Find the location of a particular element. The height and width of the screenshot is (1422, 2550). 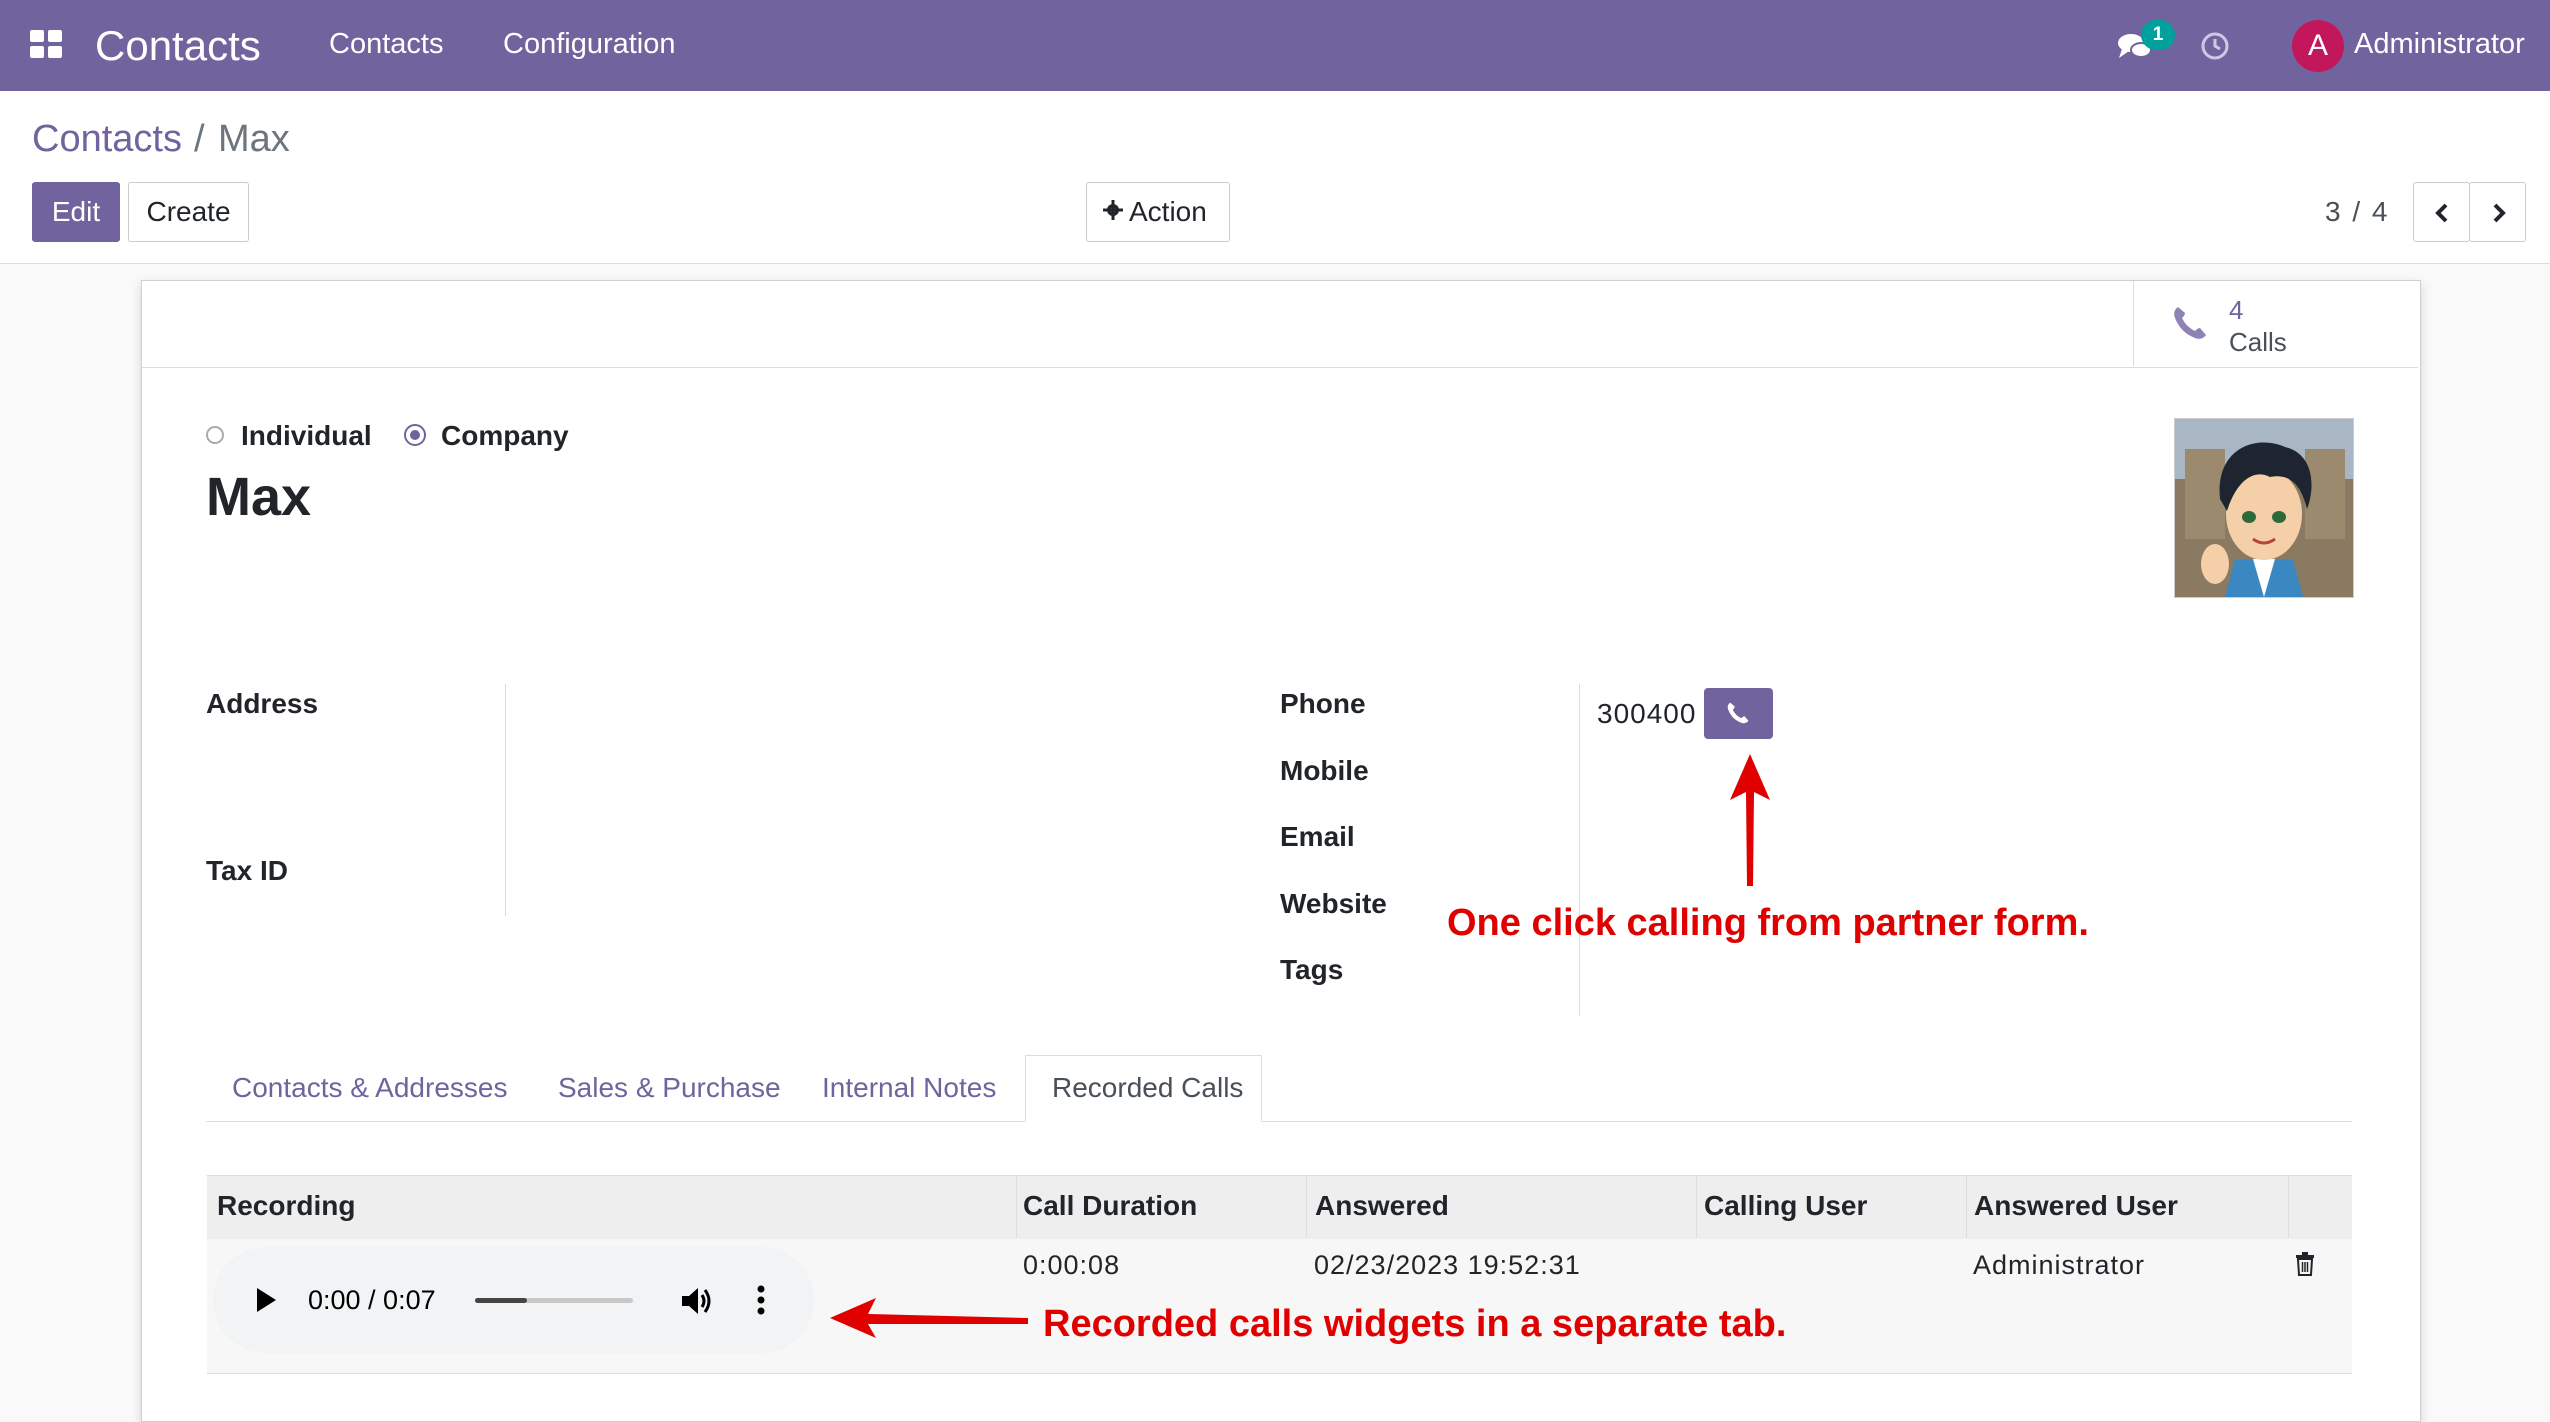

individual-radio is located at coordinates (215, 435).